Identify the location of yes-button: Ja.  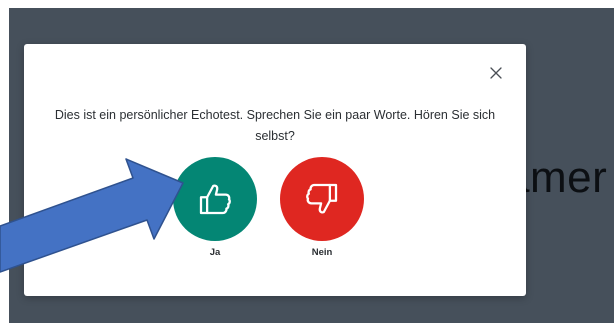
(215, 207).